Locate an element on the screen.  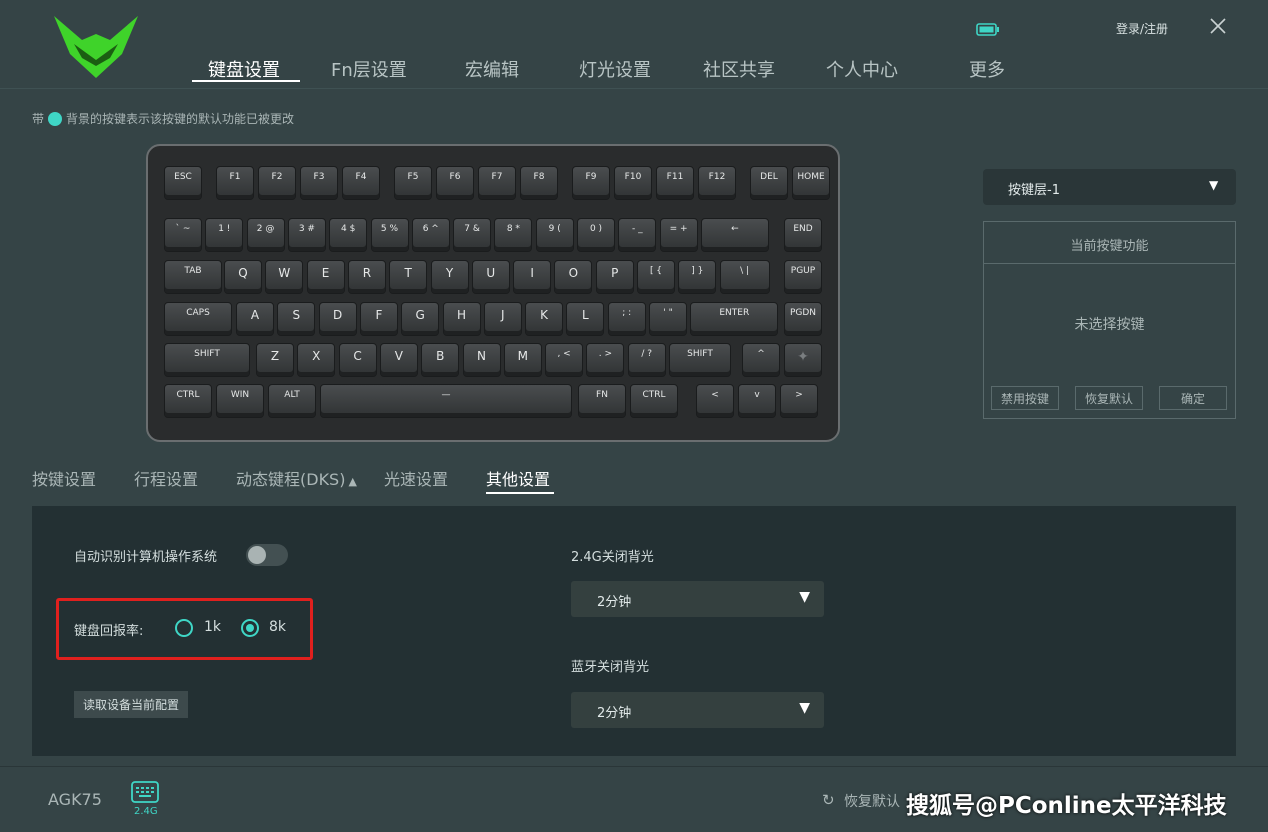
key: S is located at coordinates (296, 319).